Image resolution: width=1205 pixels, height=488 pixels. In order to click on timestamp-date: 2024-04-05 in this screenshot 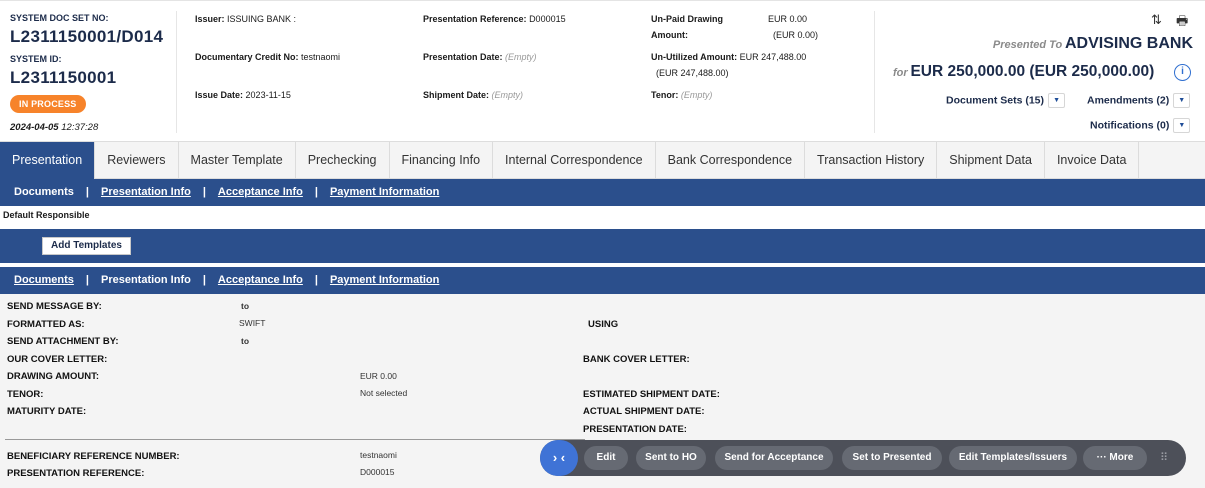, I will do `click(34, 127)`.